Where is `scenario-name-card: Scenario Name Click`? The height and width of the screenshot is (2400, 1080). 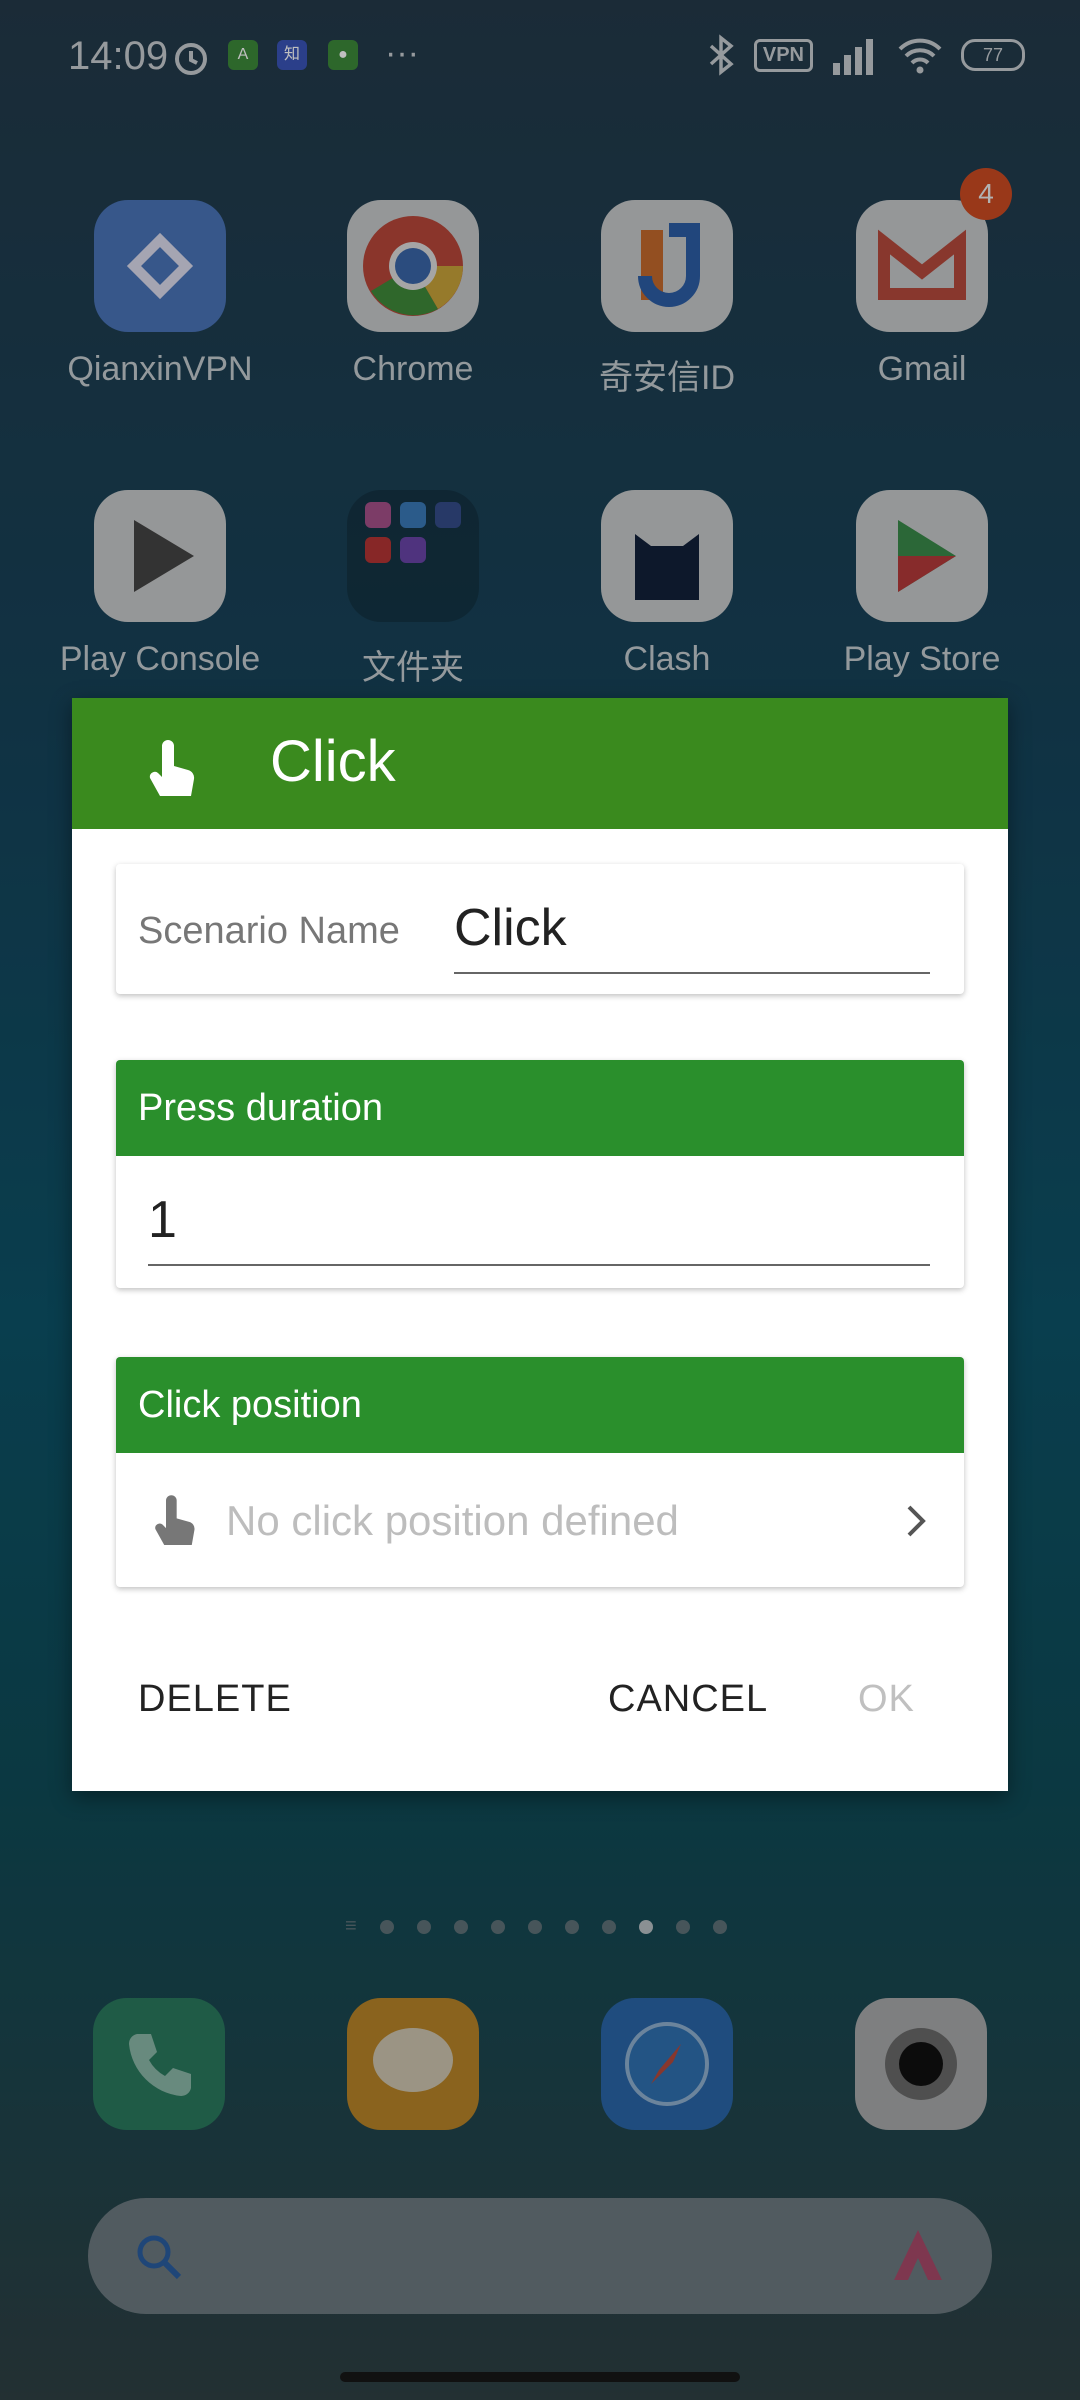 scenario-name-card: Scenario Name Click is located at coordinates (540, 929).